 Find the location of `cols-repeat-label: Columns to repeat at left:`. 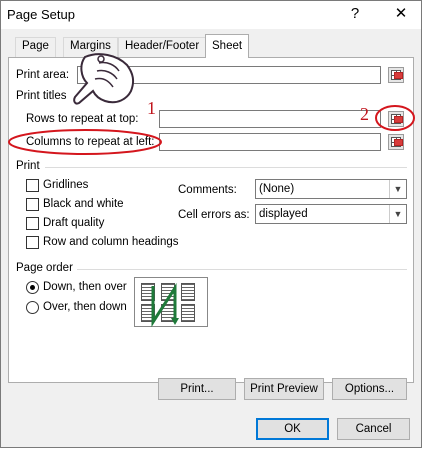

cols-repeat-label: Columns to repeat at left: is located at coordinates (90, 142).